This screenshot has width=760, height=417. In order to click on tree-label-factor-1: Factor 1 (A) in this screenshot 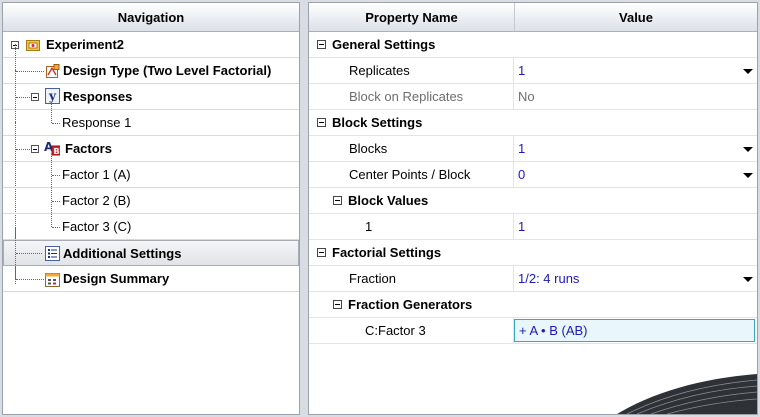, I will do `click(96, 174)`.